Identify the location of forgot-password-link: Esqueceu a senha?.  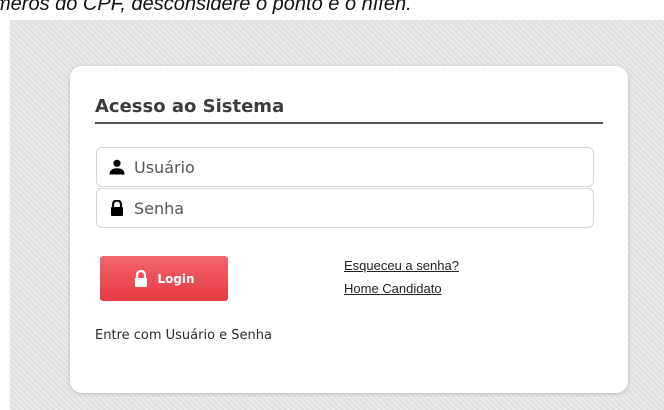
(401, 266).